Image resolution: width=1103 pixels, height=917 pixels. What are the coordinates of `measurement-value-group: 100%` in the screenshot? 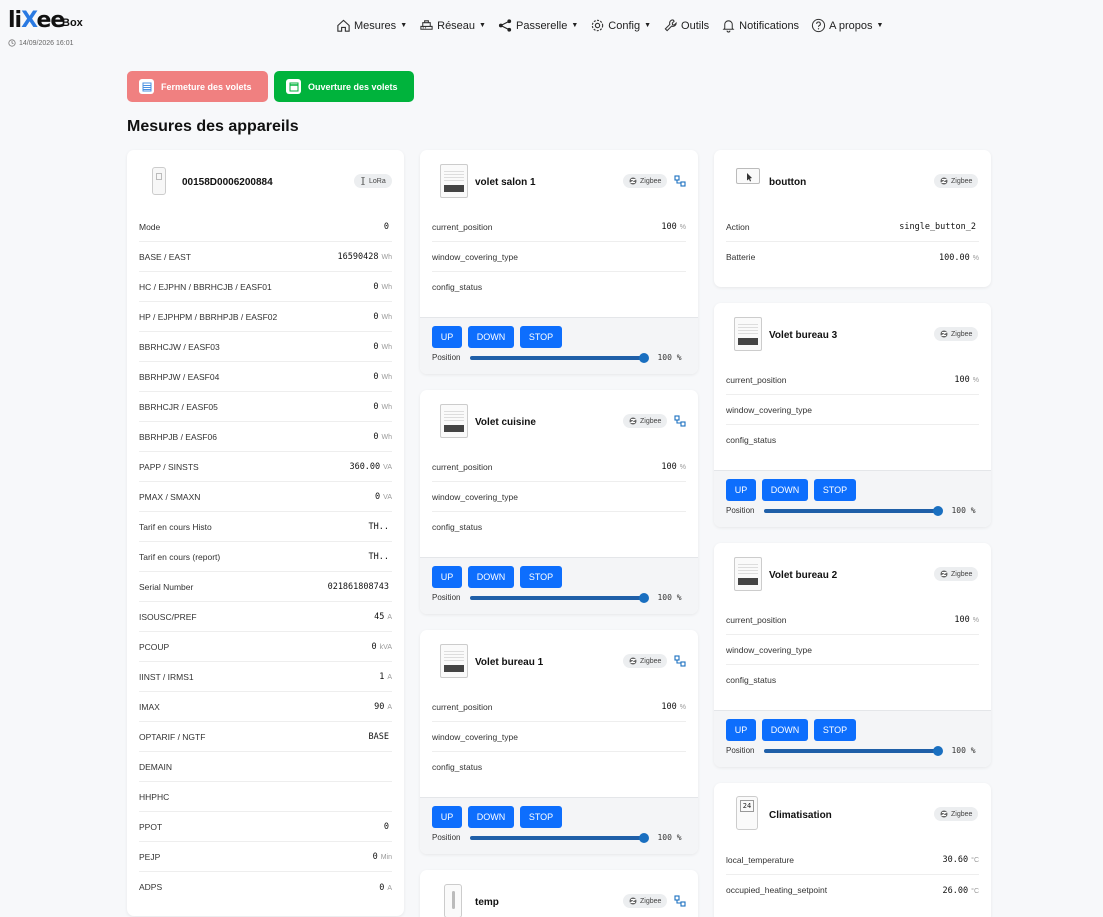 It's located at (673, 466).